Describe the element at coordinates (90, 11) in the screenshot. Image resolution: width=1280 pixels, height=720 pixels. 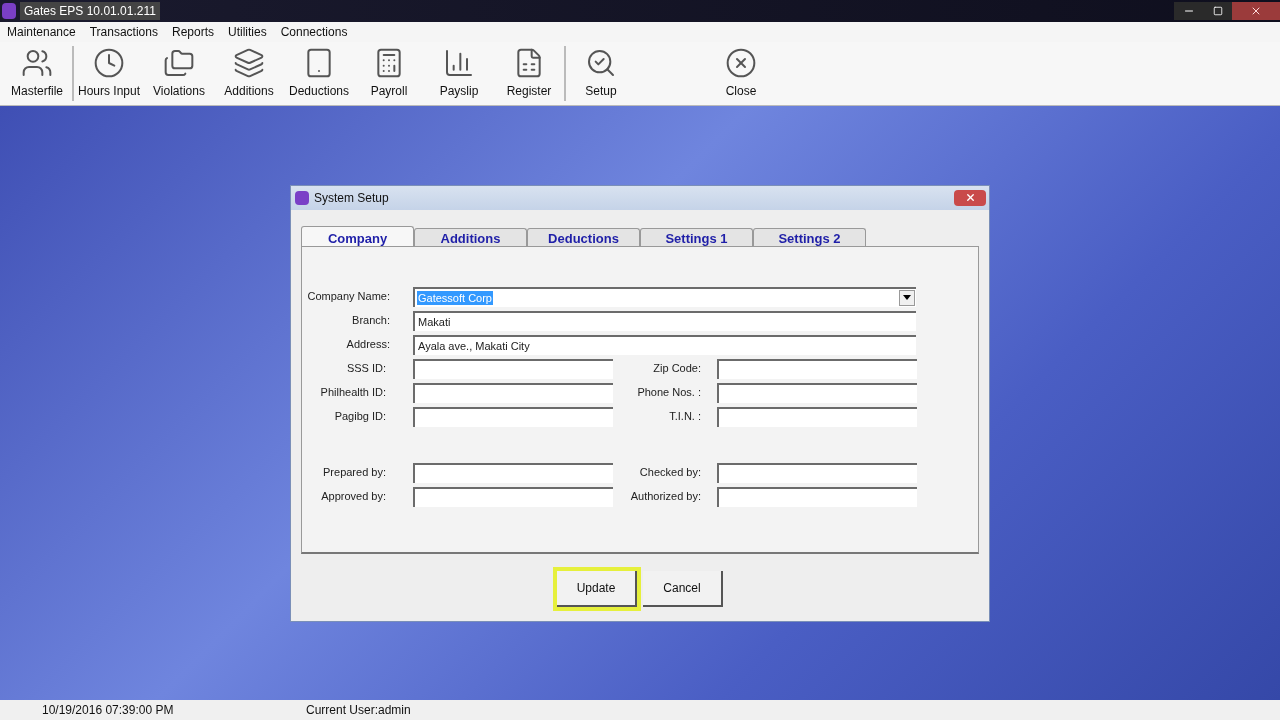
I see `window-title: Gates EPS 10.01.01.211` at that location.